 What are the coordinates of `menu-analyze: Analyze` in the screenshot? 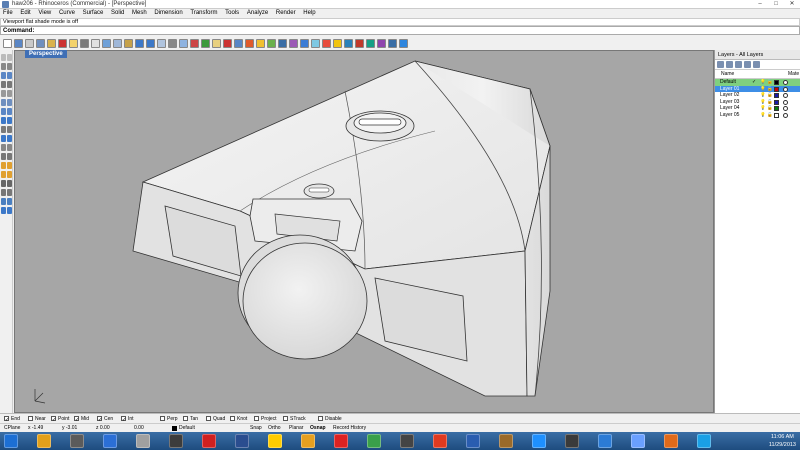 It's located at (257, 13).